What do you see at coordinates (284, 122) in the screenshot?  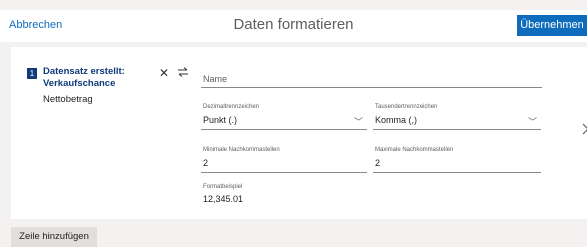 I see `decimal-separator-select: Punkt (.) ﹀` at bounding box center [284, 122].